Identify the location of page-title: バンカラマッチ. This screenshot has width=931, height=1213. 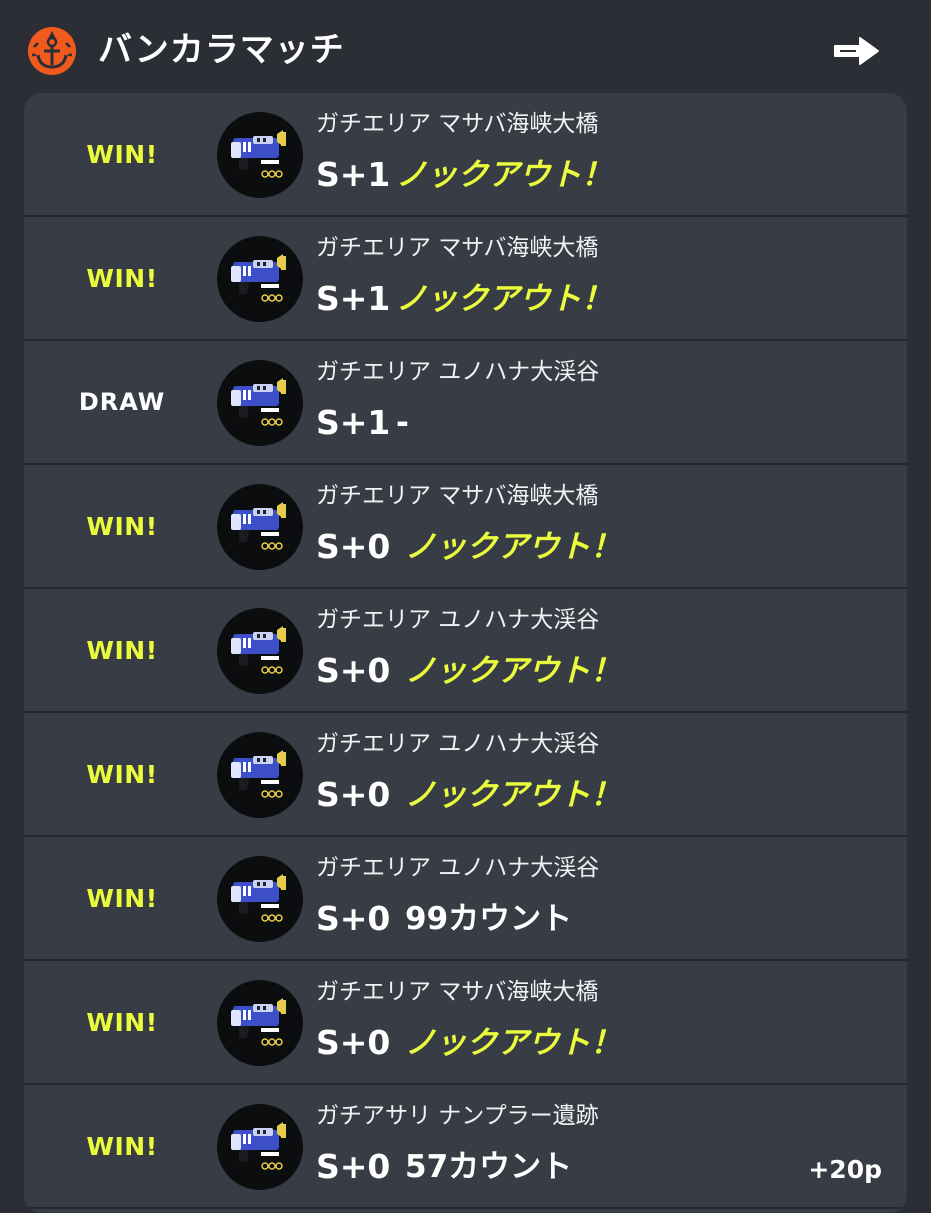
(221, 50).